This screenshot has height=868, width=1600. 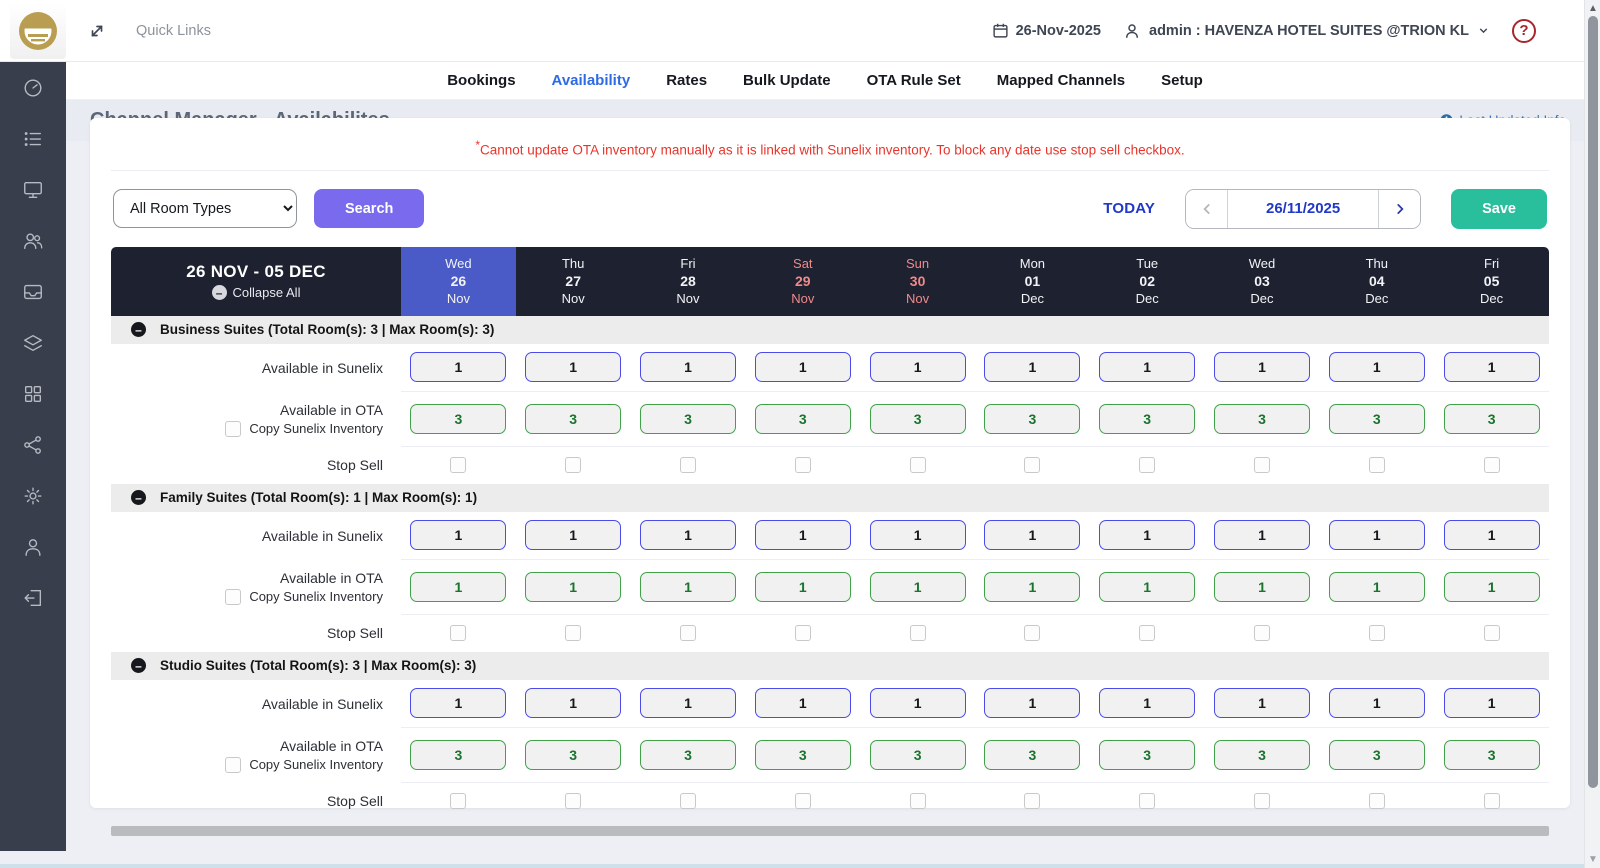 I want to click on sidebar-item-logout, so click(x=33, y=598).